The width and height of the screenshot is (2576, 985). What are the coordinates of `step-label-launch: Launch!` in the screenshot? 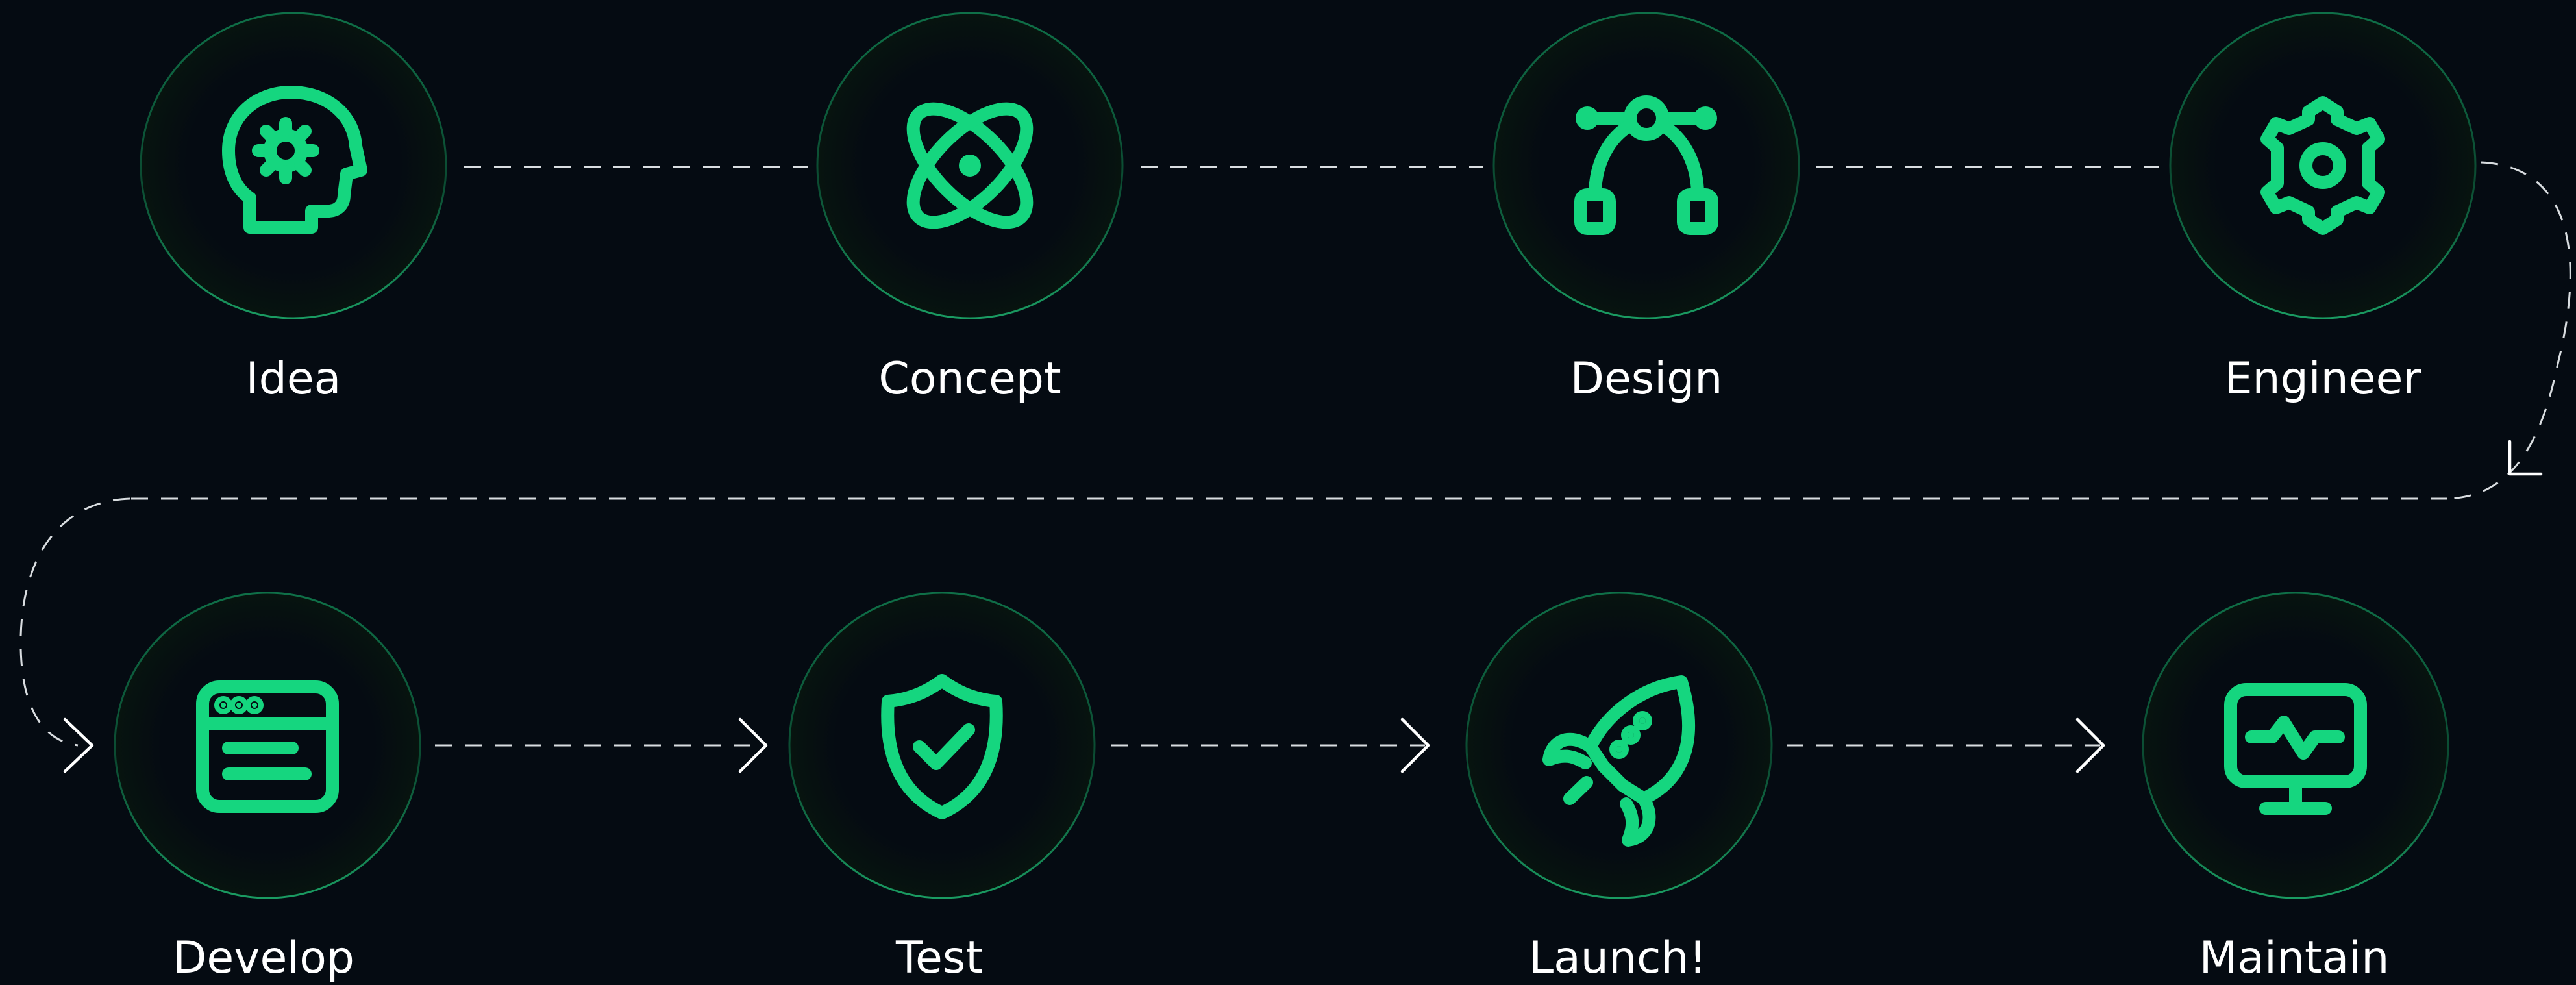 It's located at (1618, 958).